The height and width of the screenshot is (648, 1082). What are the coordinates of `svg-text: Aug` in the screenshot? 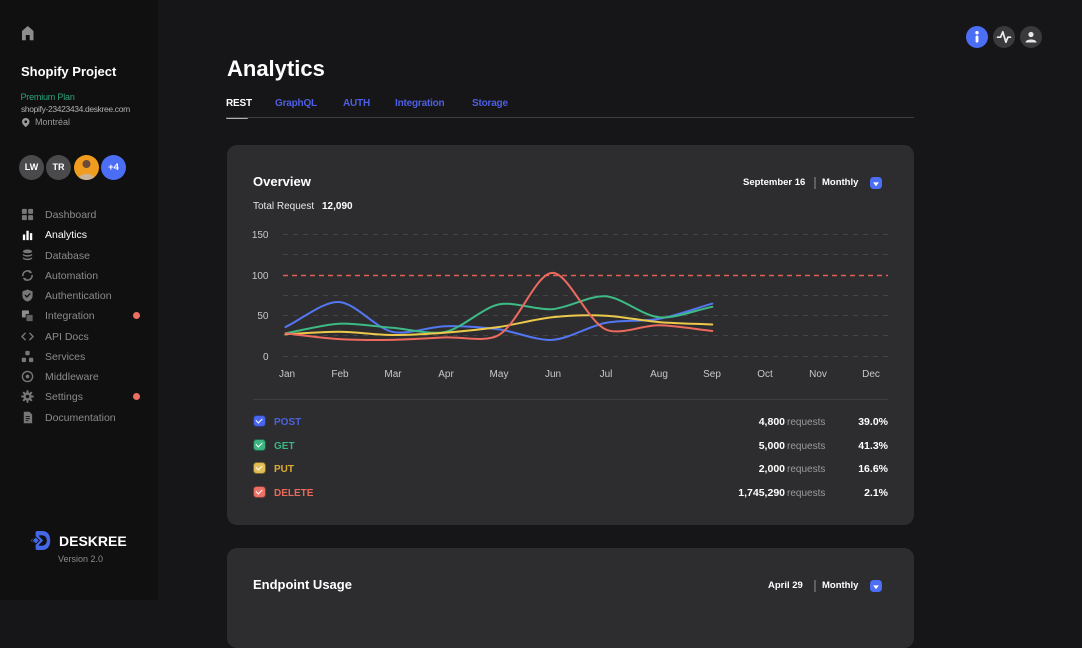 It's located at (659, 374).